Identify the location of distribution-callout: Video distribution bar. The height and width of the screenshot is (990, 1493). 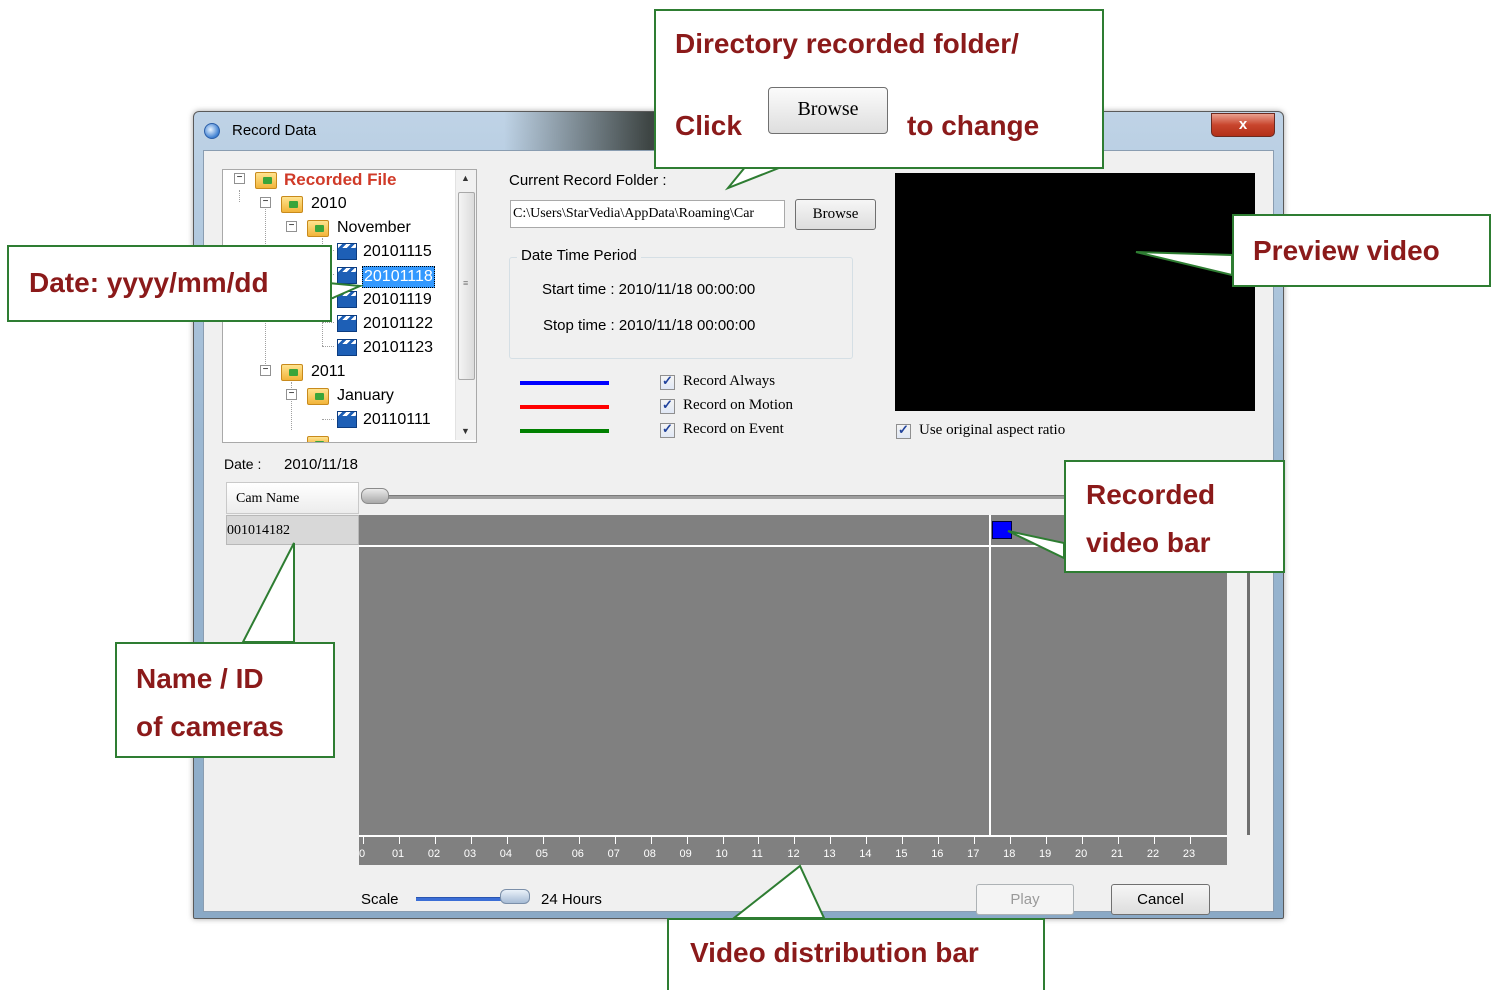
(856, 954).